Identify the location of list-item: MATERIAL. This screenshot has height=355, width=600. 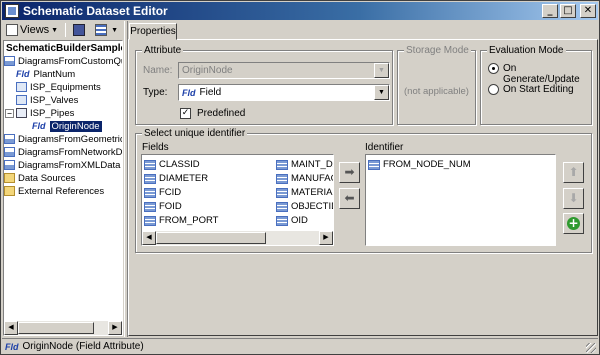
(304, 192).